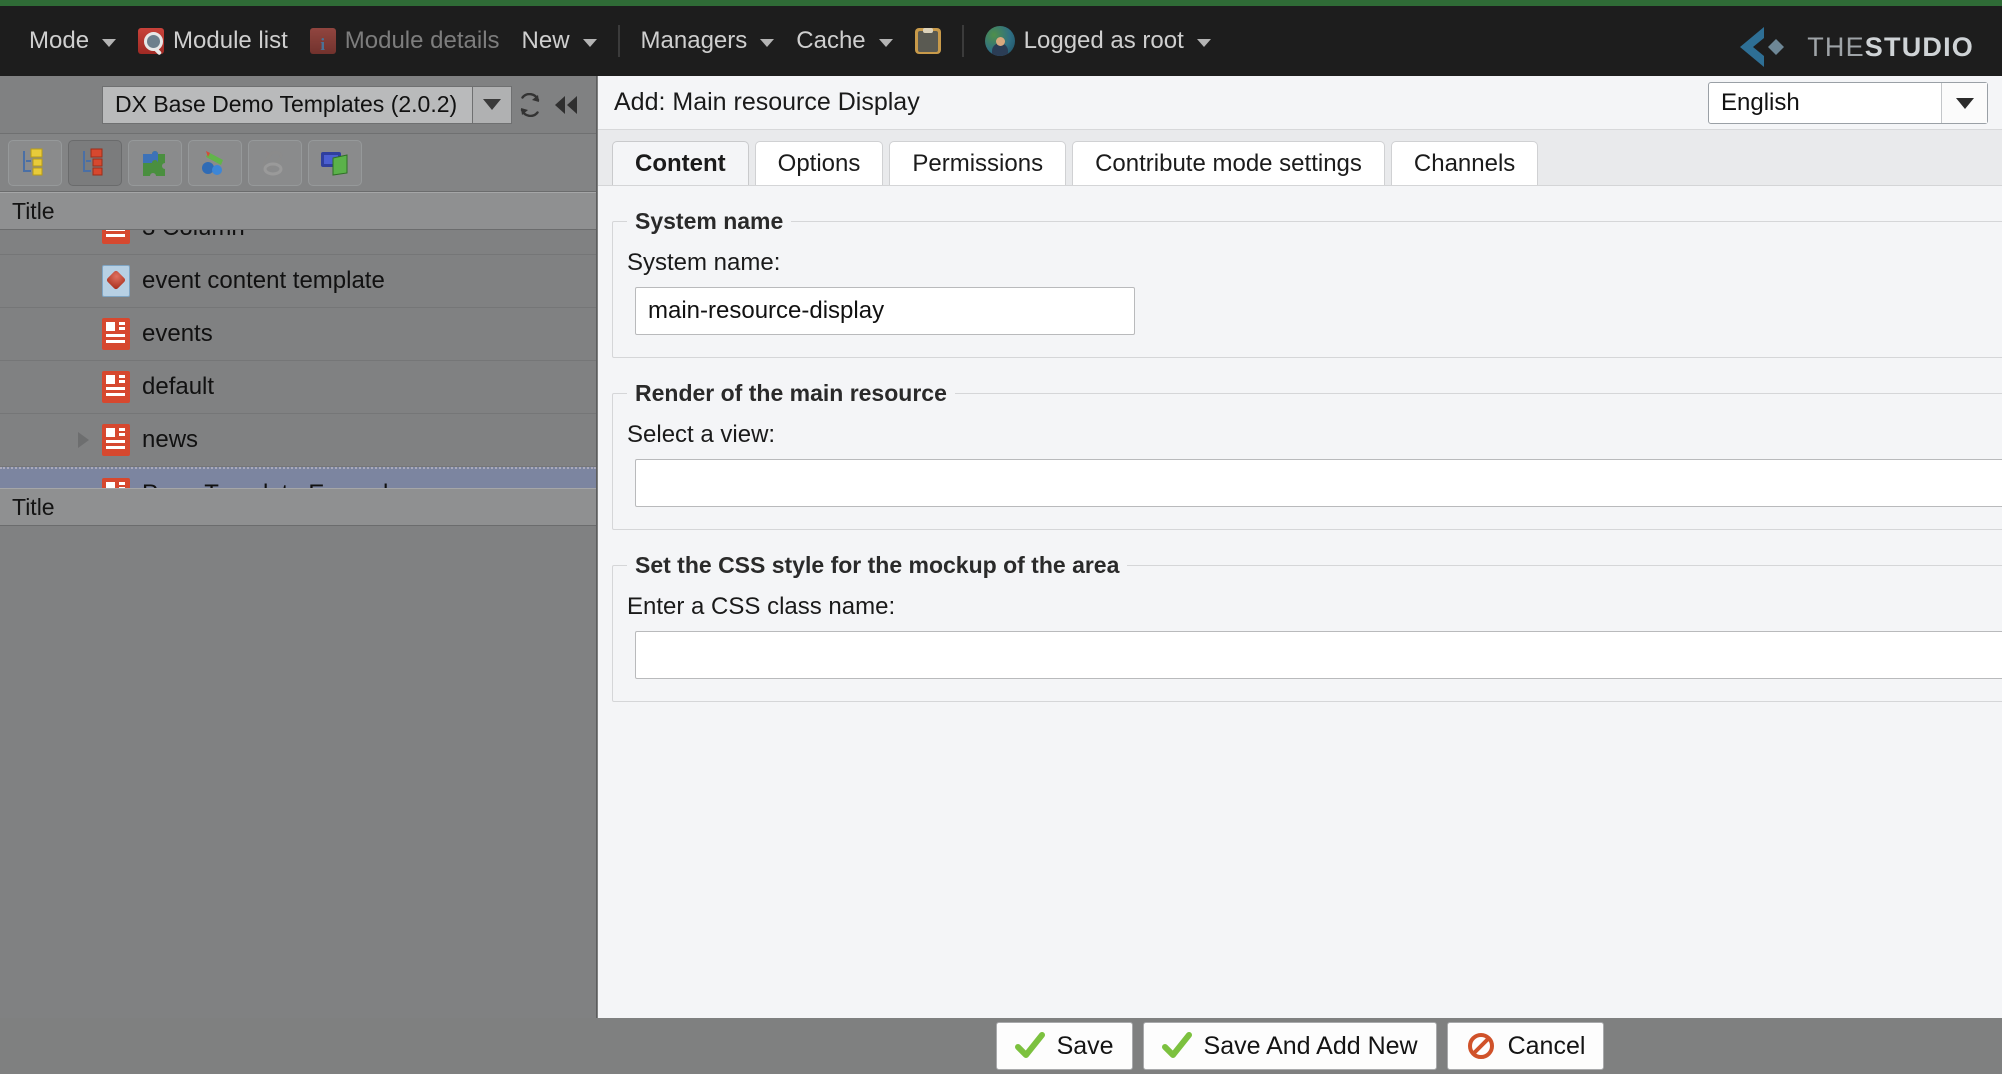  I want to click on tags-button, so click(275, 162).